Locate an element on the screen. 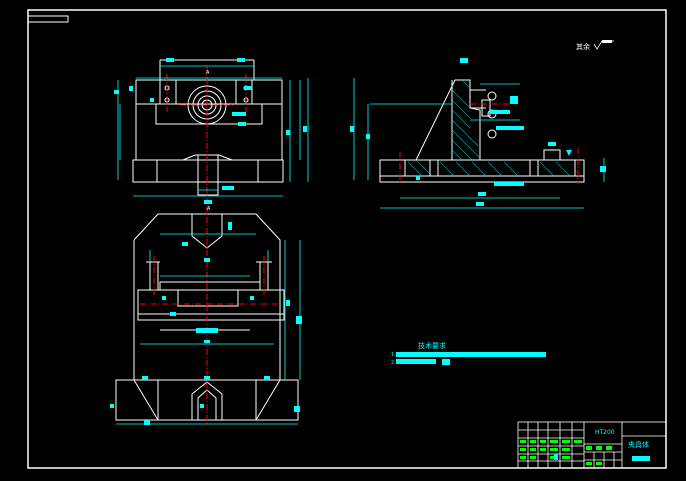 This screenshot has height=481, width=686. tech-req-title: 技术要求 is located at coordinates (432, 345).